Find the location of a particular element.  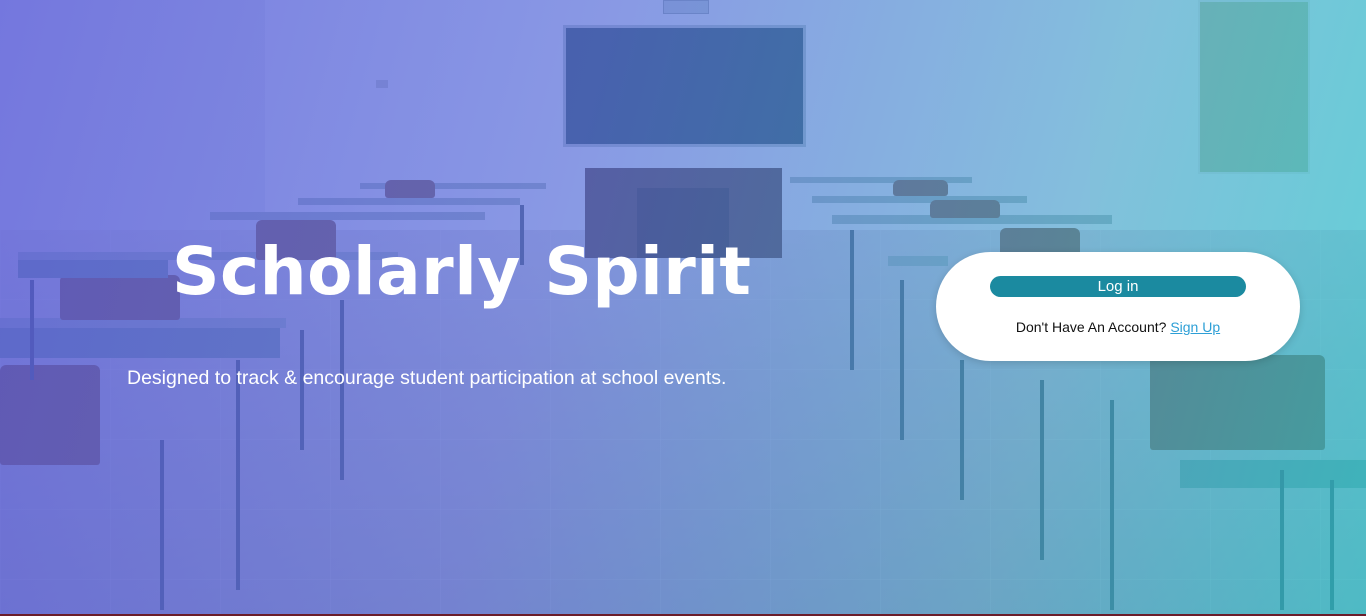

signup-prompt-text: Don't Have An Account? is located at coordinates (1091, 327).